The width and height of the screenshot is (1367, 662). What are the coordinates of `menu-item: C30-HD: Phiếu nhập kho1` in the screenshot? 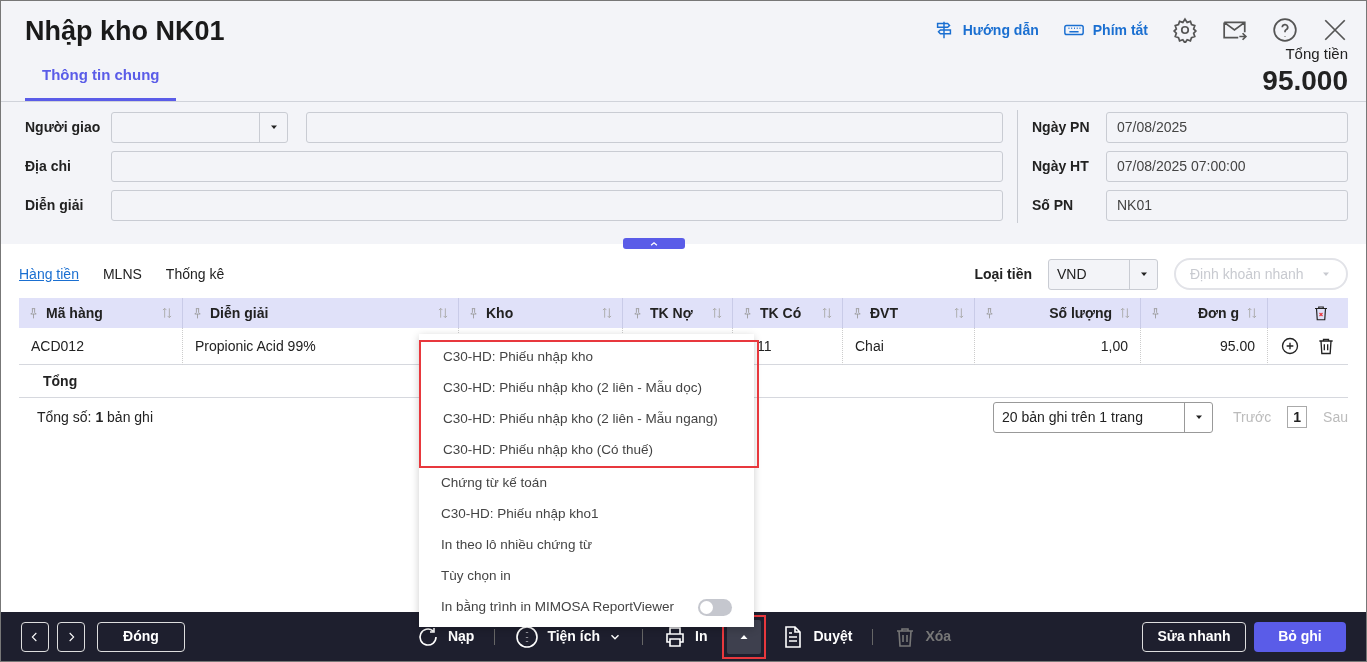 It's located at (586, 514).